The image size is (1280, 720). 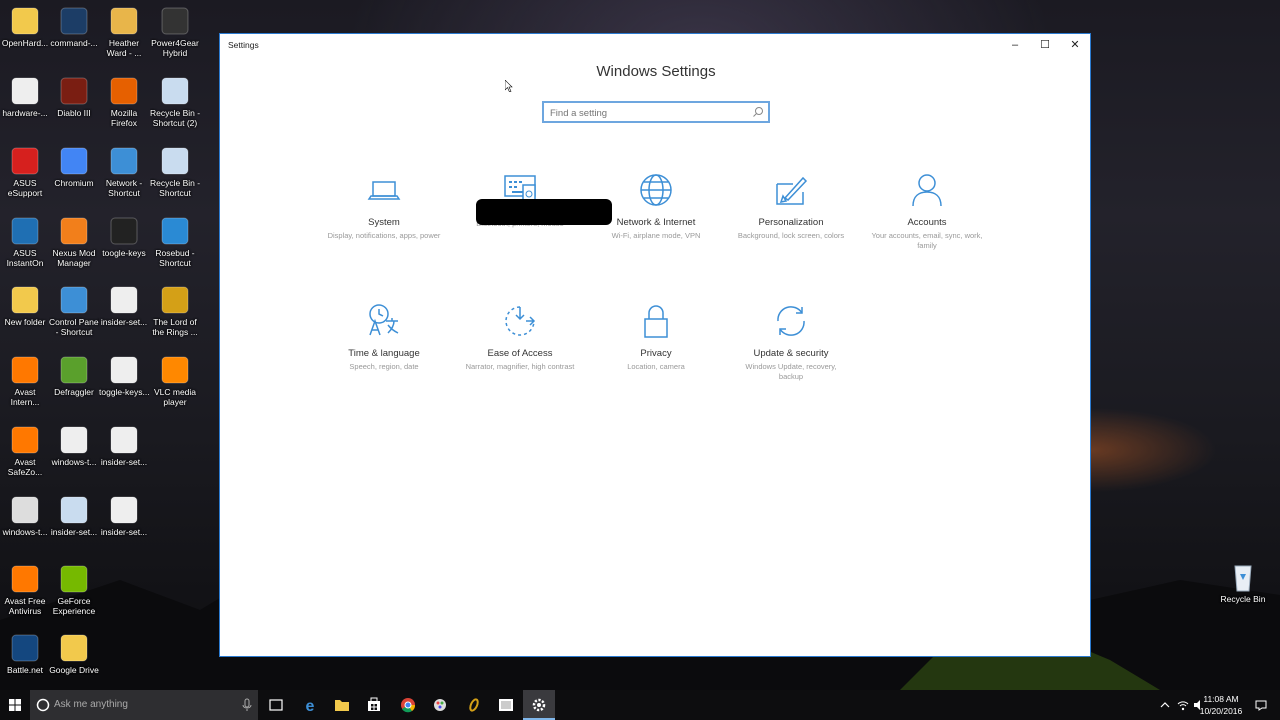 I want to click on person-icon, so click(x=927, y=190).